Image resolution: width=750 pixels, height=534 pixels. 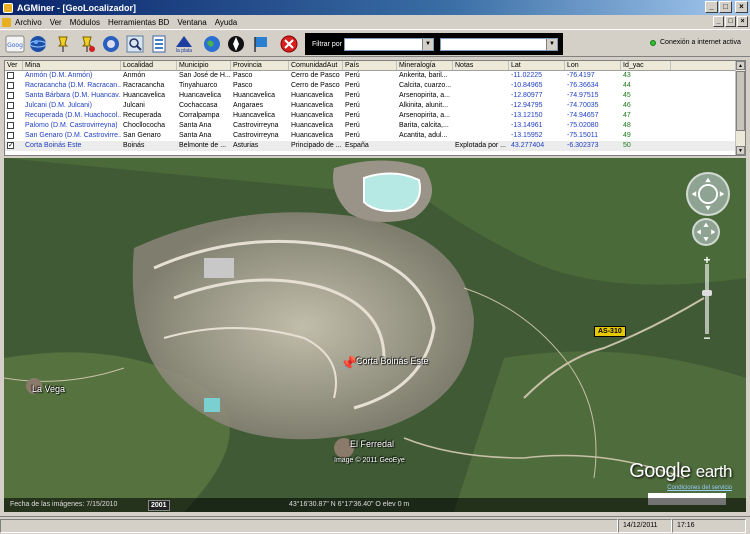 What do you see at coordinates (138, 22) in the screenshot?
I see `menu-herramientas-bd: Herramientas BD` at bounding box center [138, 22].